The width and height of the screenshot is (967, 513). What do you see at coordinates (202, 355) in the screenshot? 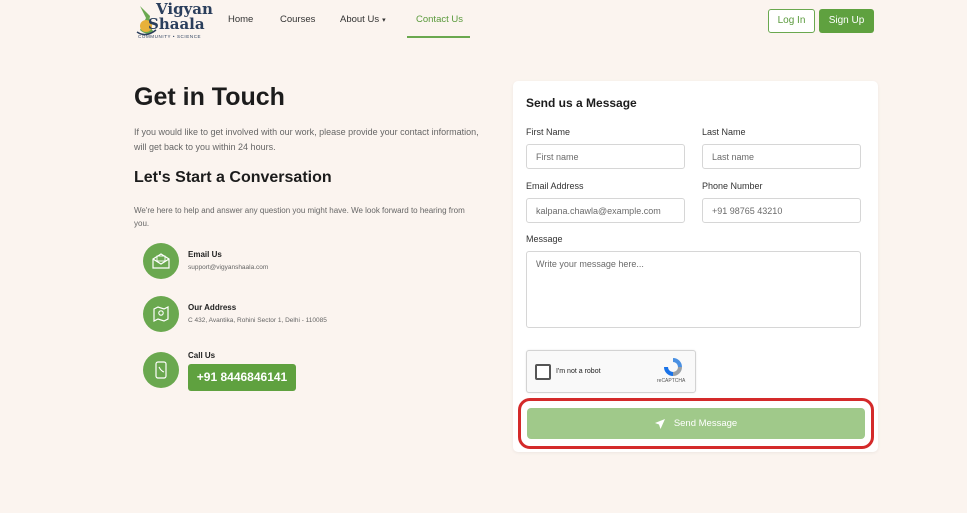
I see `call-title: Call Us` at bounding box center [202, 355].